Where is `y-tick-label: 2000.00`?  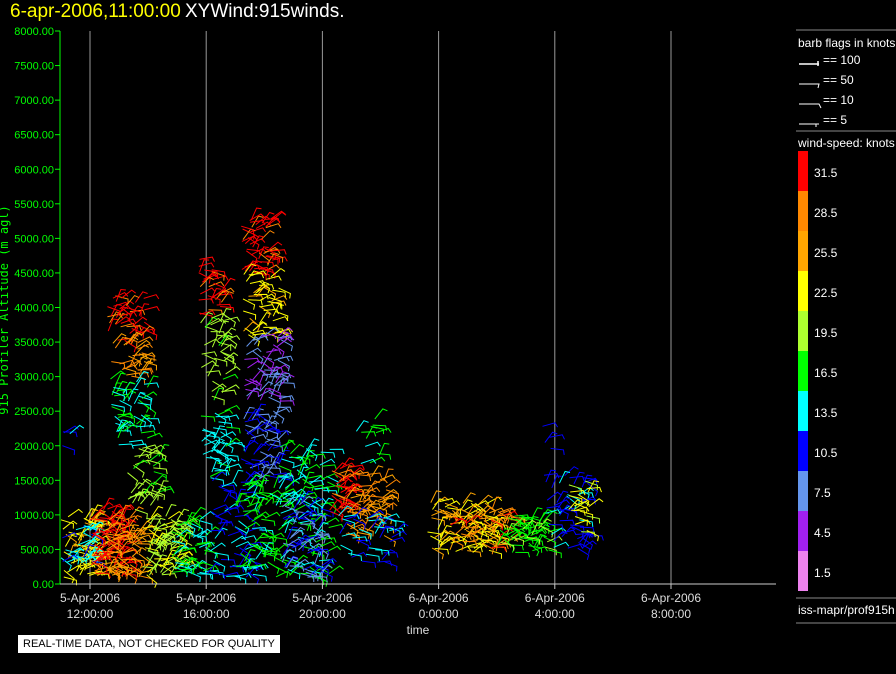 y-tick-label: 2000.00 is located at coordinates (34, 447).